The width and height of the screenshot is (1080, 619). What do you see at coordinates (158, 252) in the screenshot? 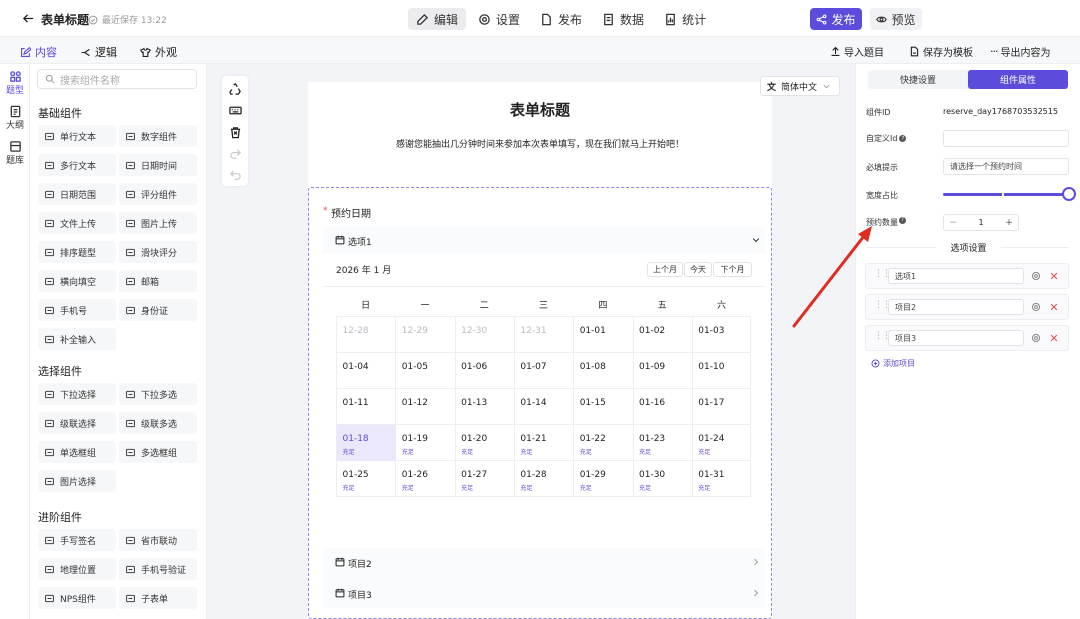
I see `component-item: 滑块评分` at bounding box center [158, 252].